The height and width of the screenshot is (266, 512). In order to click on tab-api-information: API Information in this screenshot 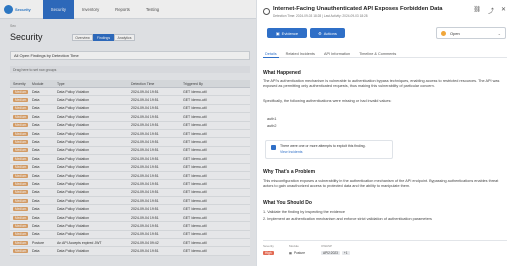, I will do `click(337, 54)`.